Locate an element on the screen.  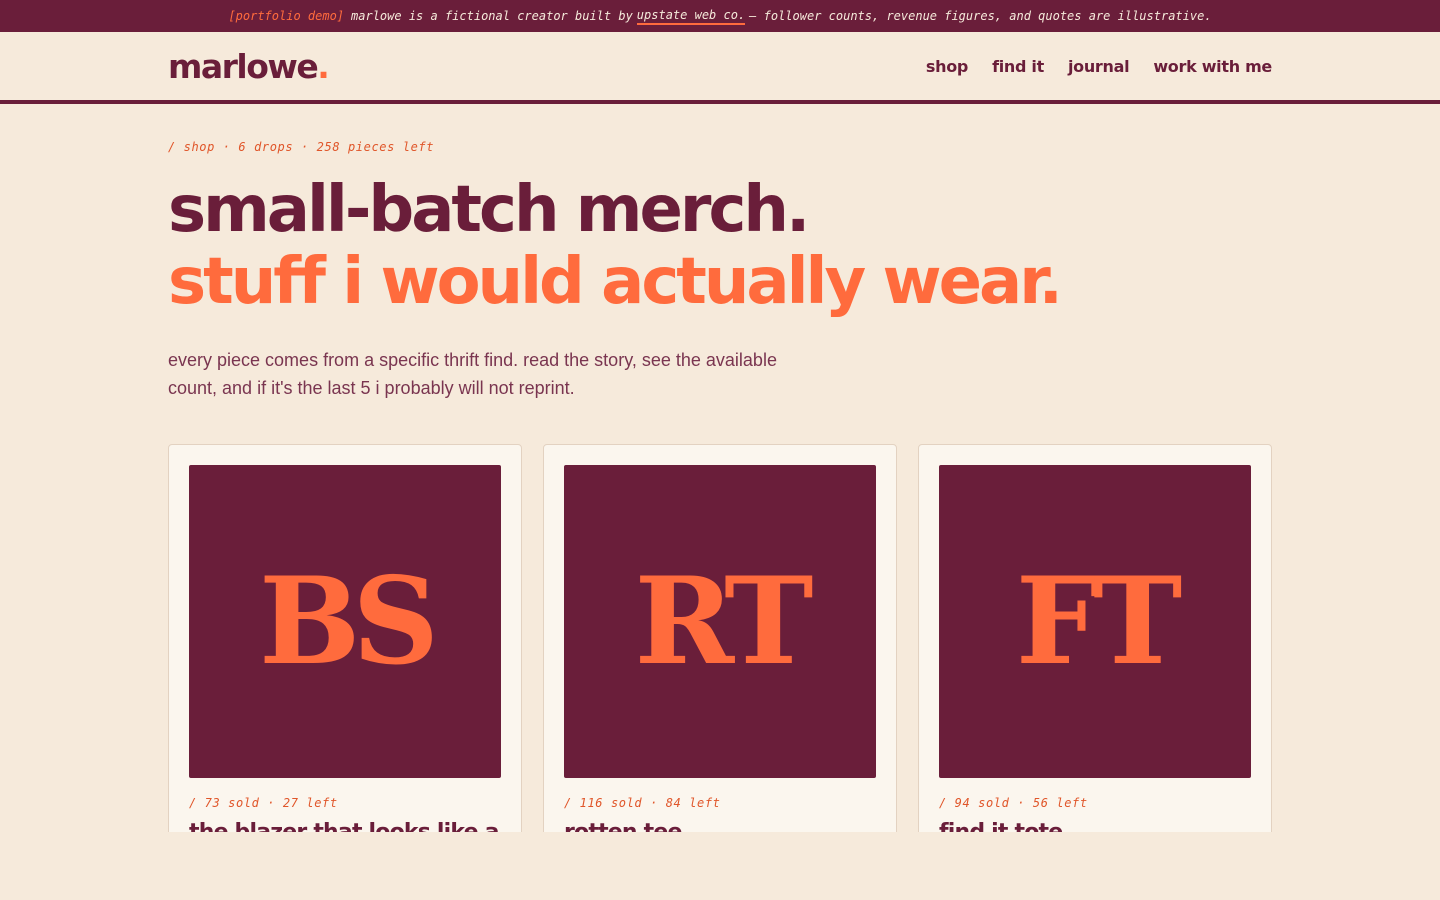
banner-text: marlowe is a fictional creator built by is located at coordinates (492, 16).